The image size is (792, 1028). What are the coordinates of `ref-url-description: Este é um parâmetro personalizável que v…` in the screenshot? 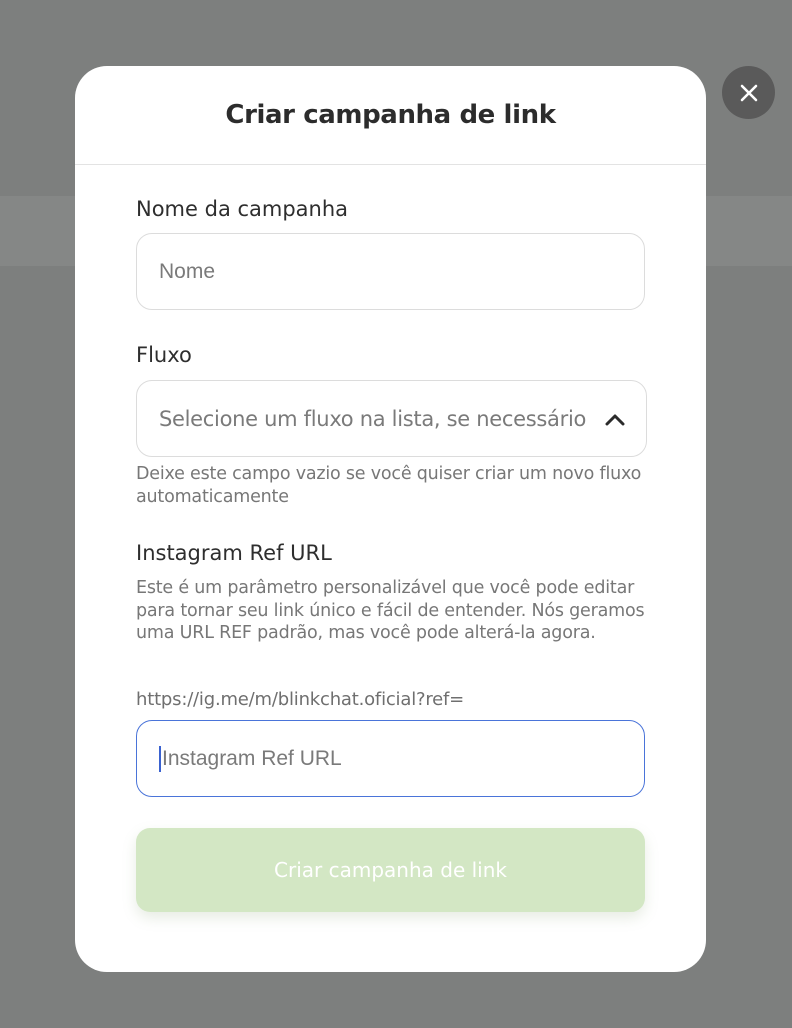 It's located at (390, 610).